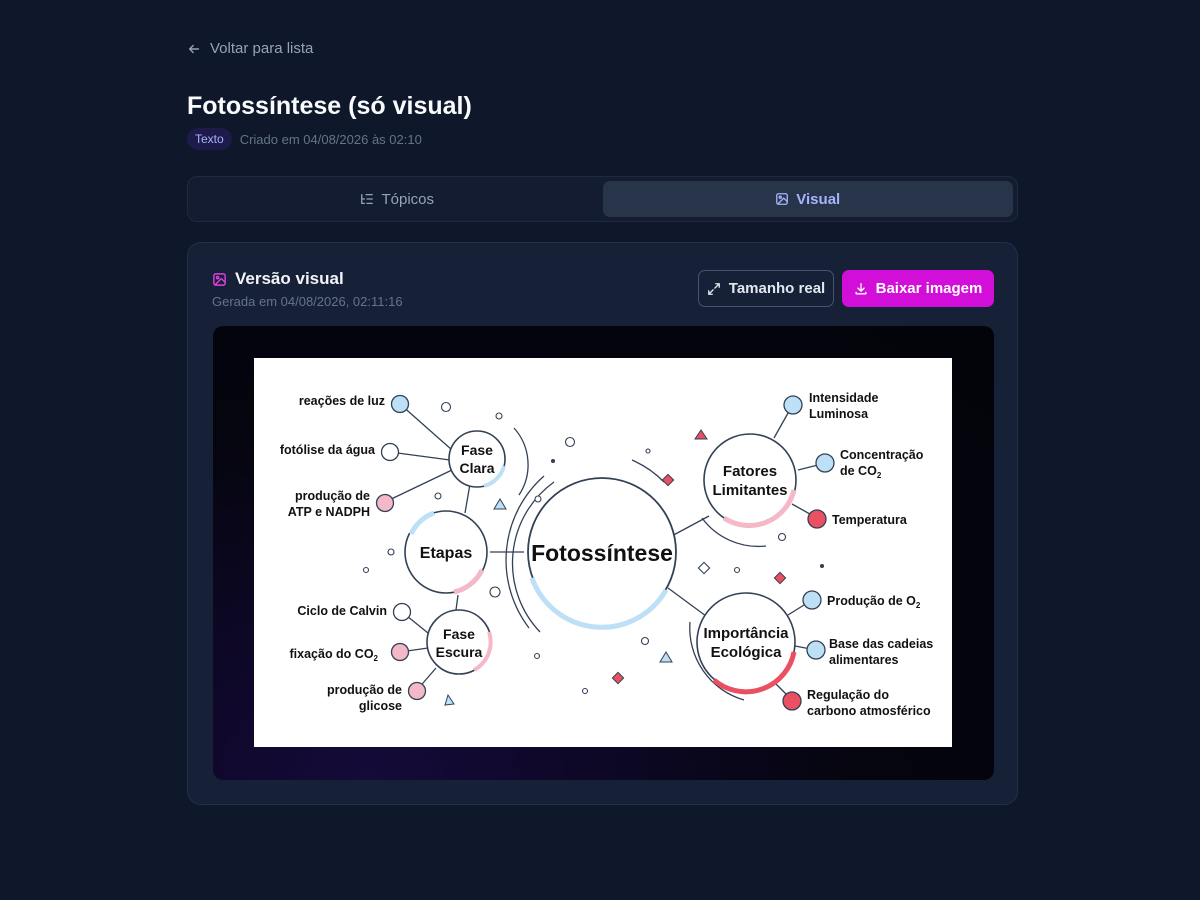  Describe the element at coordinates (874, 602) in the screenshot. I see `leaf-producao-o2: Produção de O2` at that location.